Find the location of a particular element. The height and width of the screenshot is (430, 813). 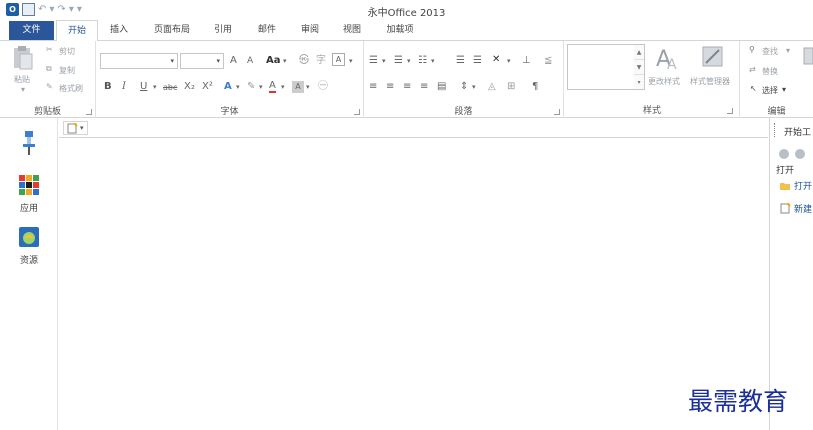

grow-font-button: A is located at coordinates (233, 61).